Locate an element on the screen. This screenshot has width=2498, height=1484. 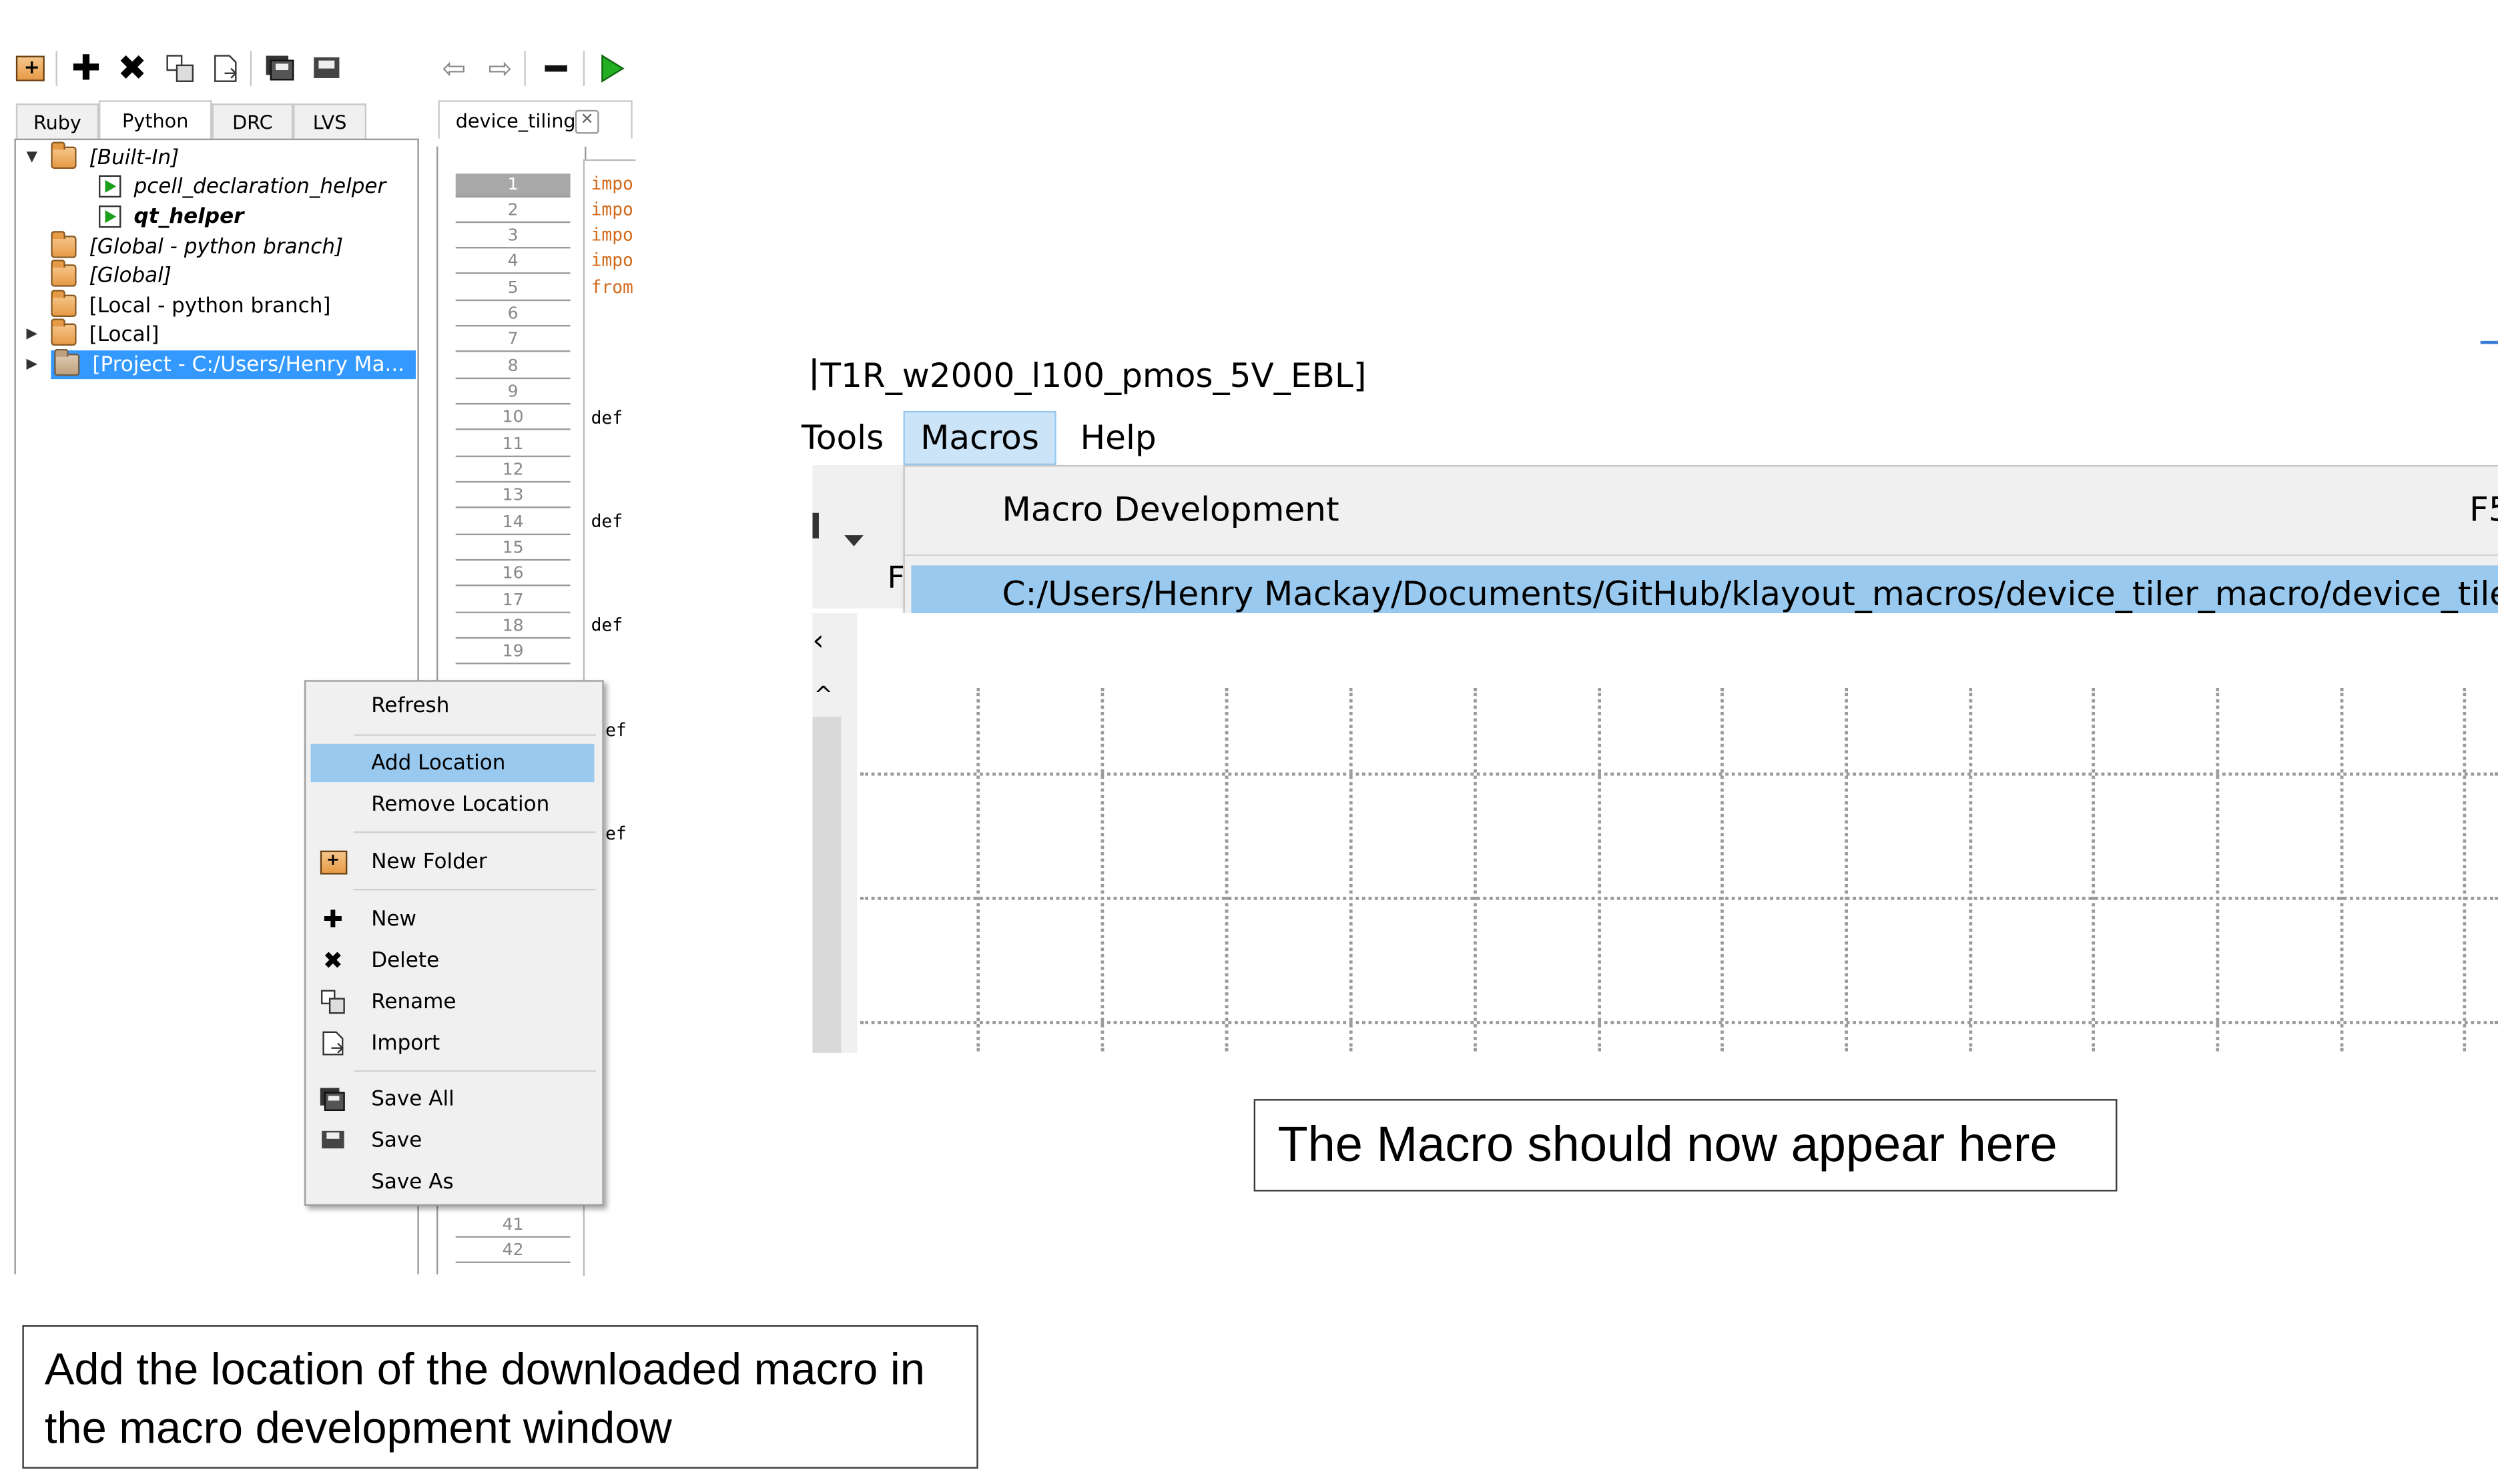
menu-item-refresh: Refresh is located at coordinates (452, 706).